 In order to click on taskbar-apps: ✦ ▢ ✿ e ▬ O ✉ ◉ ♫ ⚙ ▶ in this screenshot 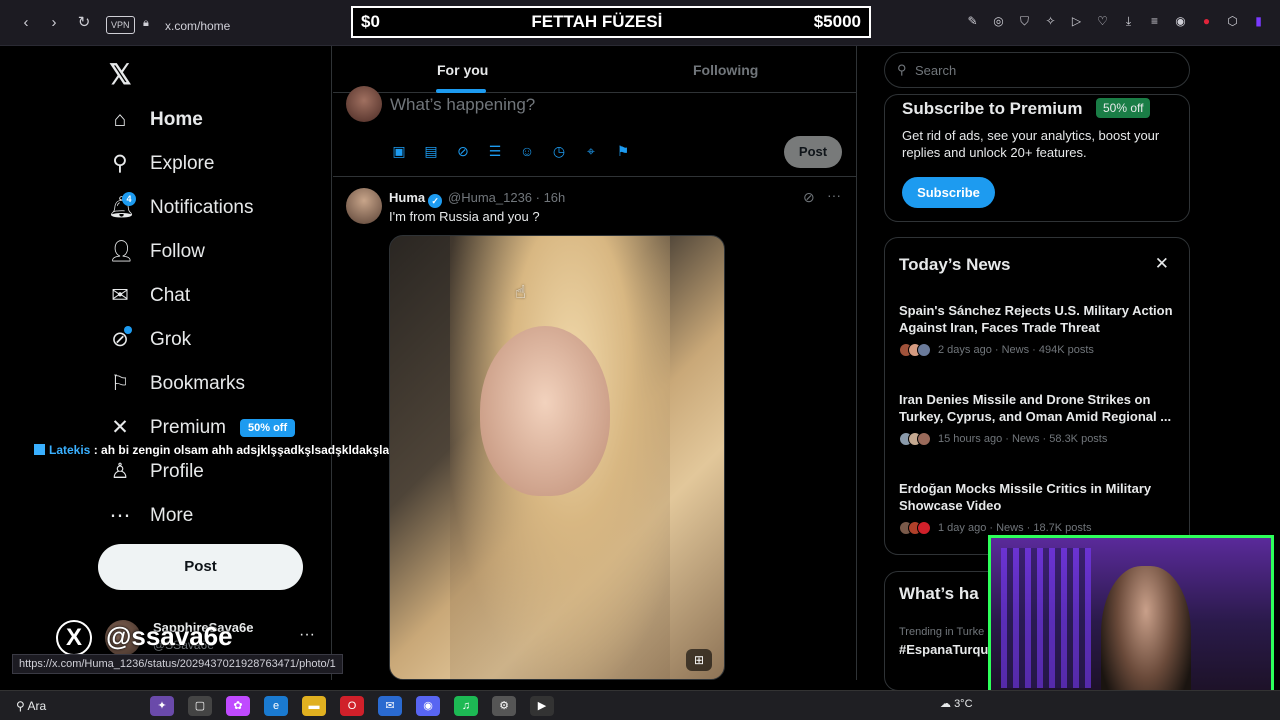, I will do `click(352, 706)`.